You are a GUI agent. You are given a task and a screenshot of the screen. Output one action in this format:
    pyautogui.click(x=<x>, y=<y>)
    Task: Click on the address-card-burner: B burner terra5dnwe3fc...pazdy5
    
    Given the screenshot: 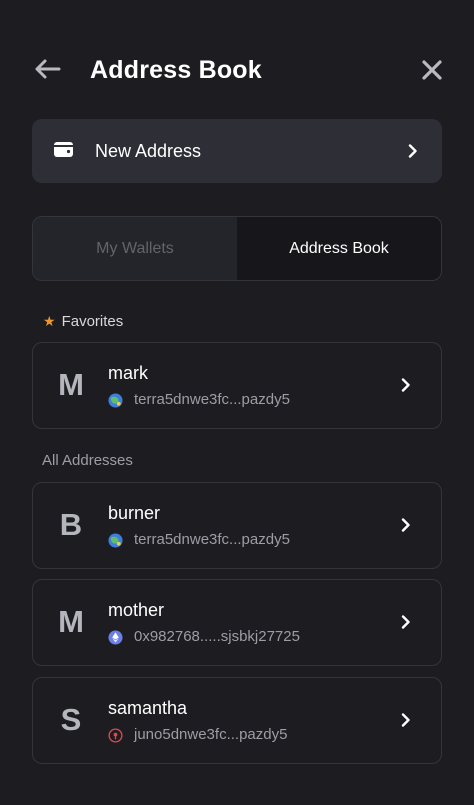 What is the action you would take?
    pyautogui.click(x=237, y=525)
    